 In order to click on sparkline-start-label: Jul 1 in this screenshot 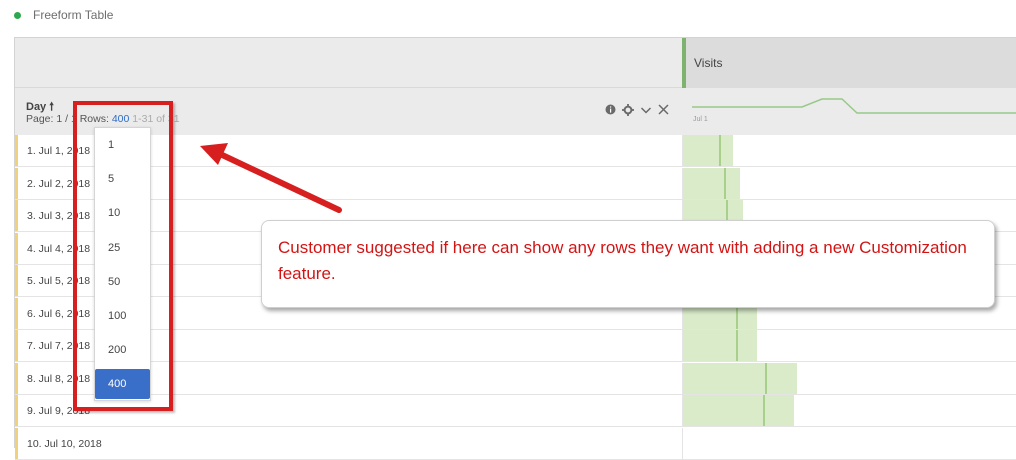, I will do `click(700, 119)`.